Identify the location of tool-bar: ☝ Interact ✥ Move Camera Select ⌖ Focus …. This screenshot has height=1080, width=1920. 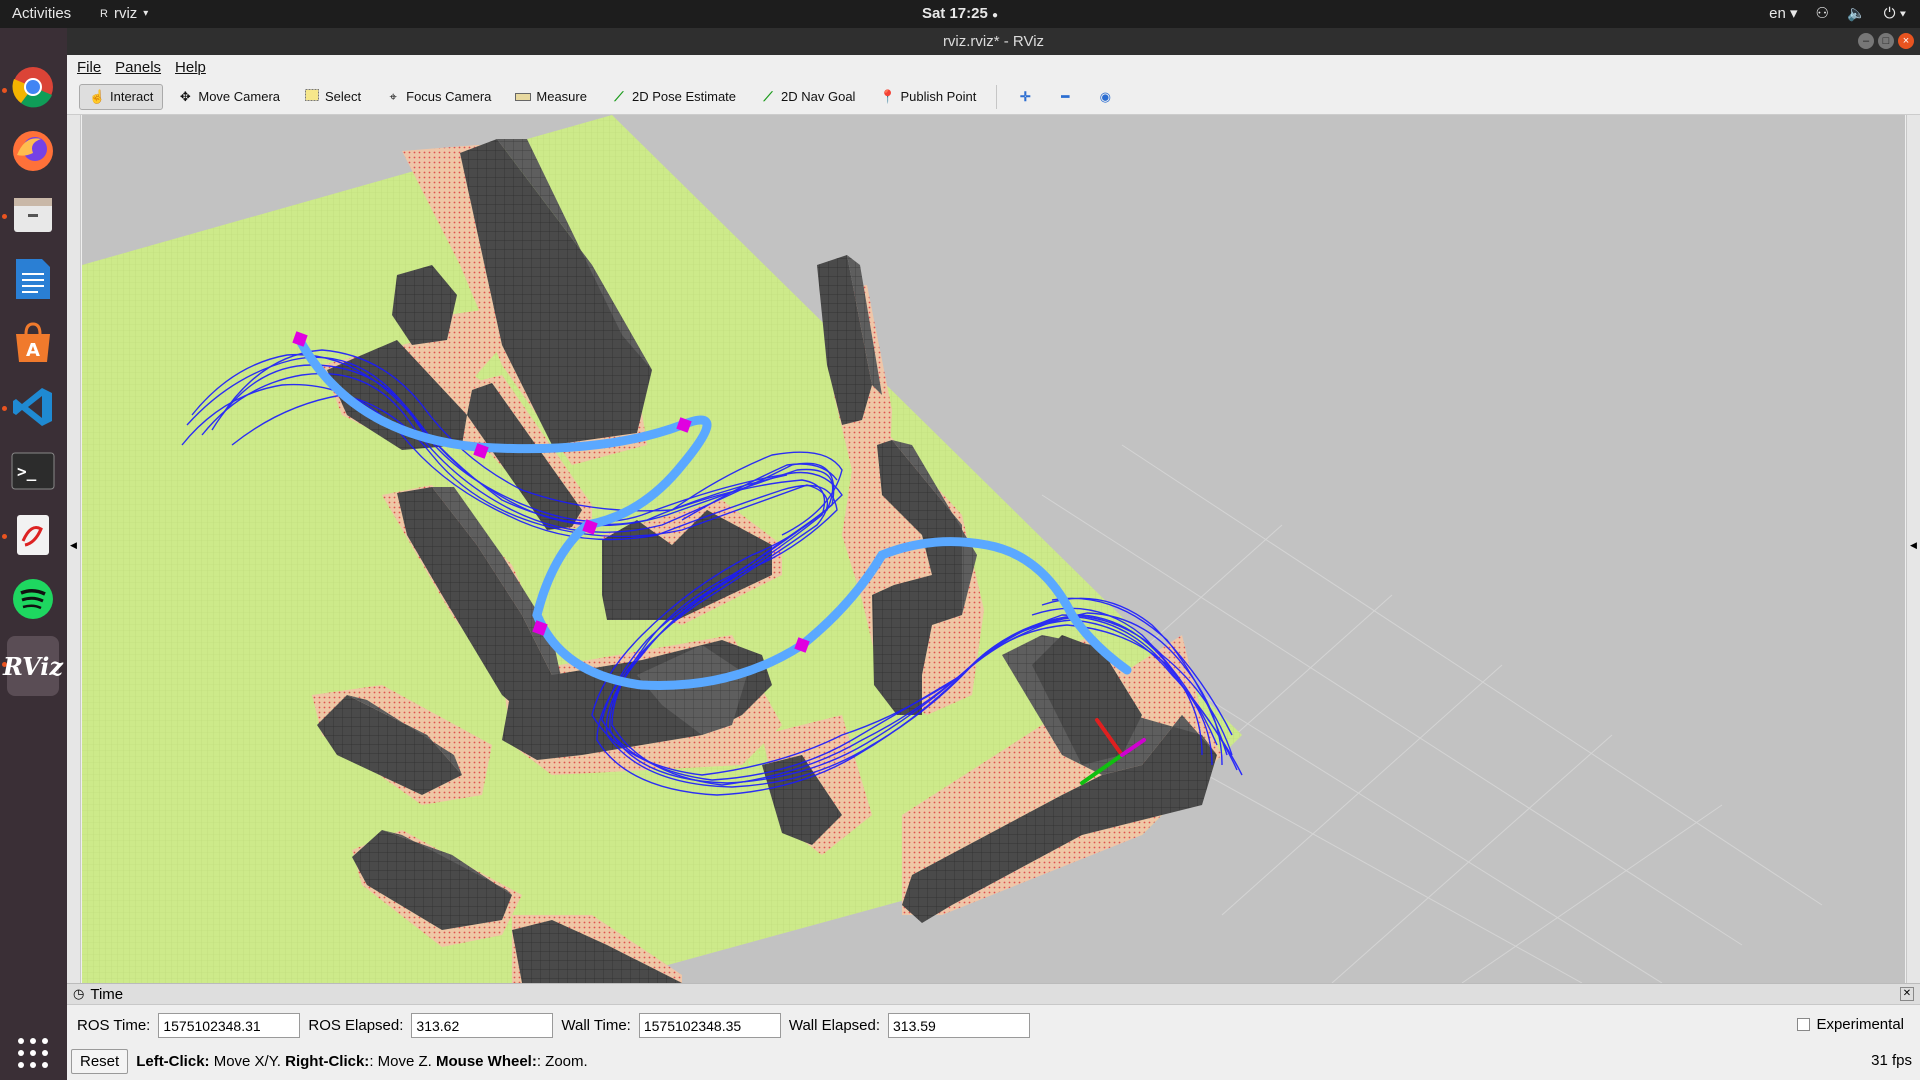
(993, 97).